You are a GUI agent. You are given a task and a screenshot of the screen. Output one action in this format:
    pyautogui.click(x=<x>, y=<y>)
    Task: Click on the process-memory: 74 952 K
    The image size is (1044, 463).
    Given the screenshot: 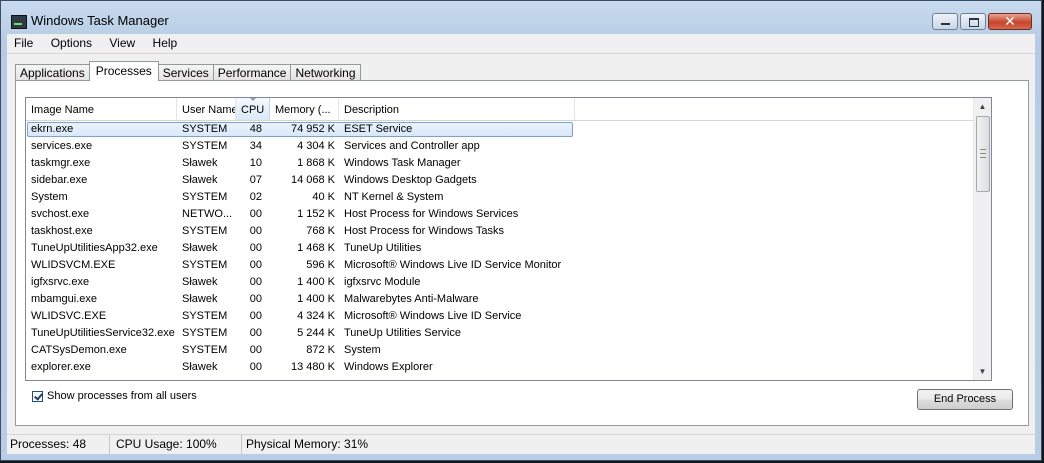 What is the action you would take?
    pyautogui.click(x=312, y=129)
    